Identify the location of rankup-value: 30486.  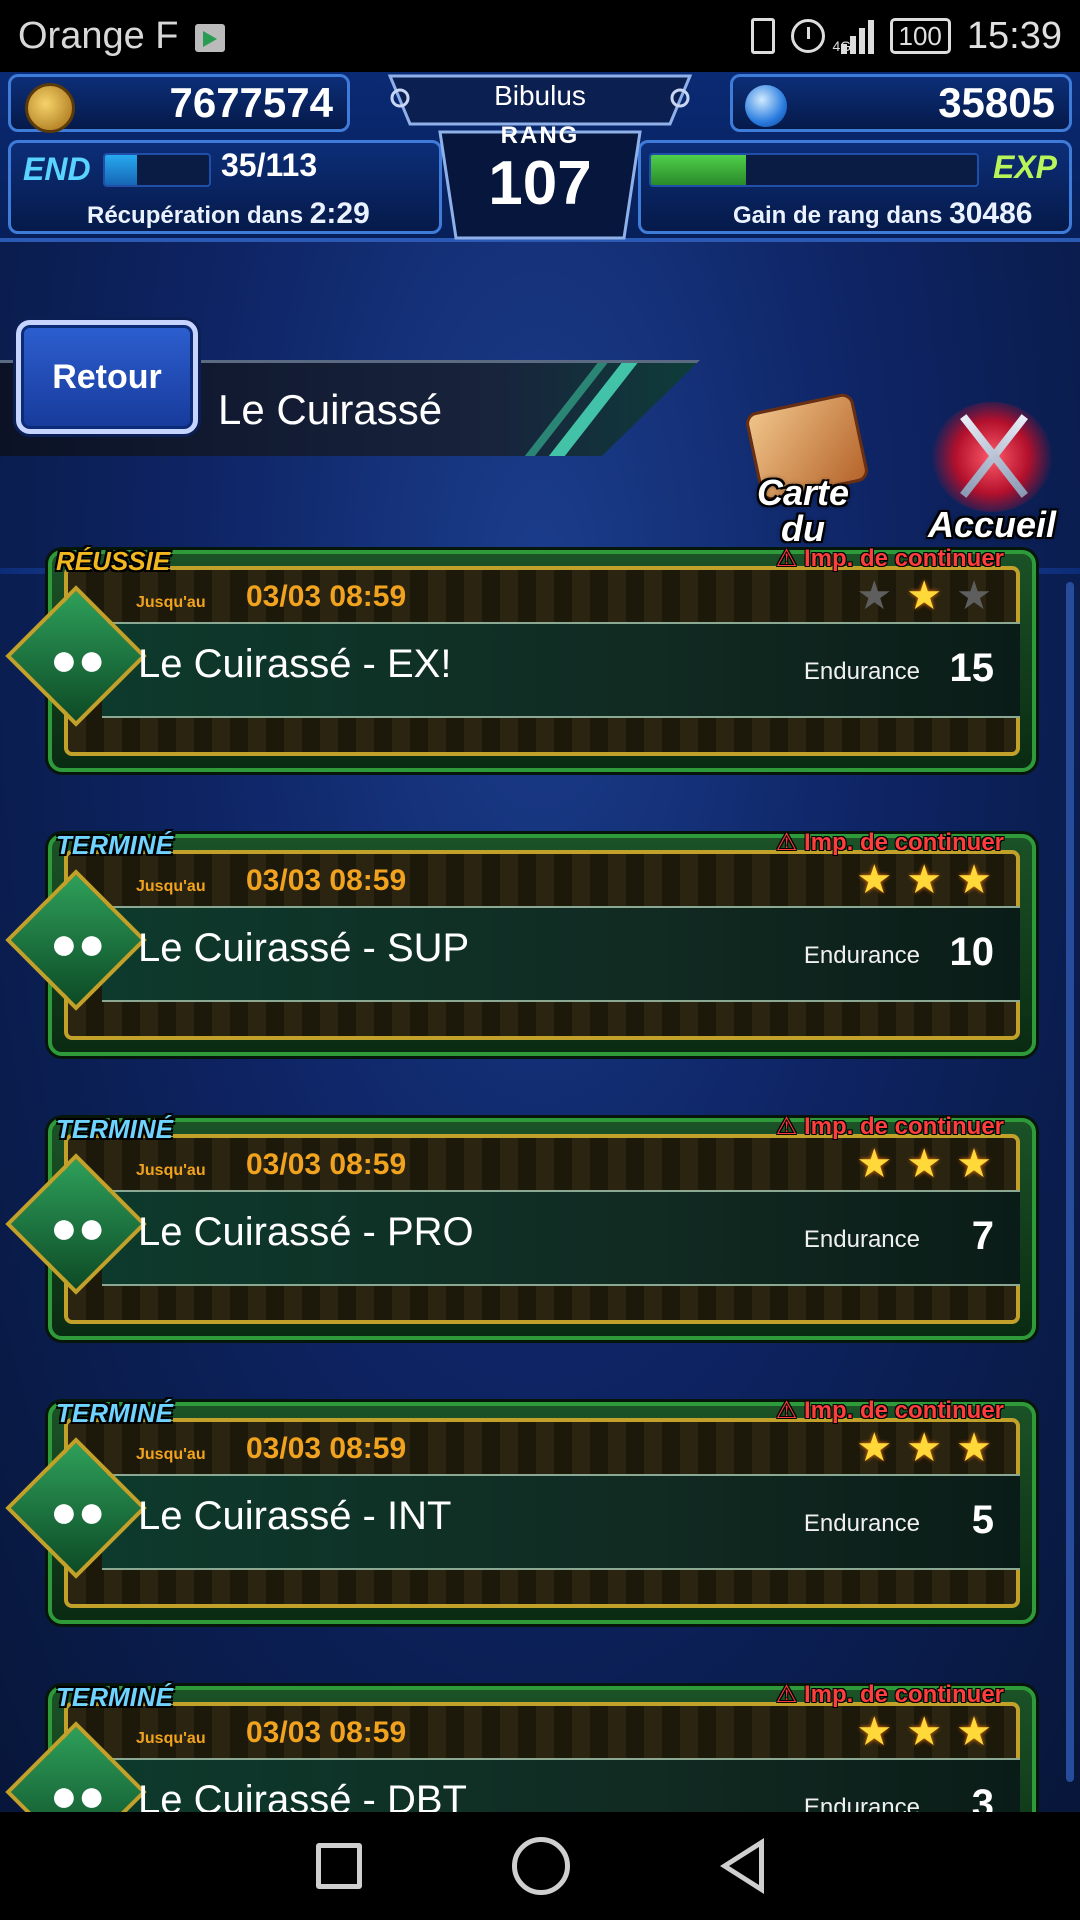
(991, 213).